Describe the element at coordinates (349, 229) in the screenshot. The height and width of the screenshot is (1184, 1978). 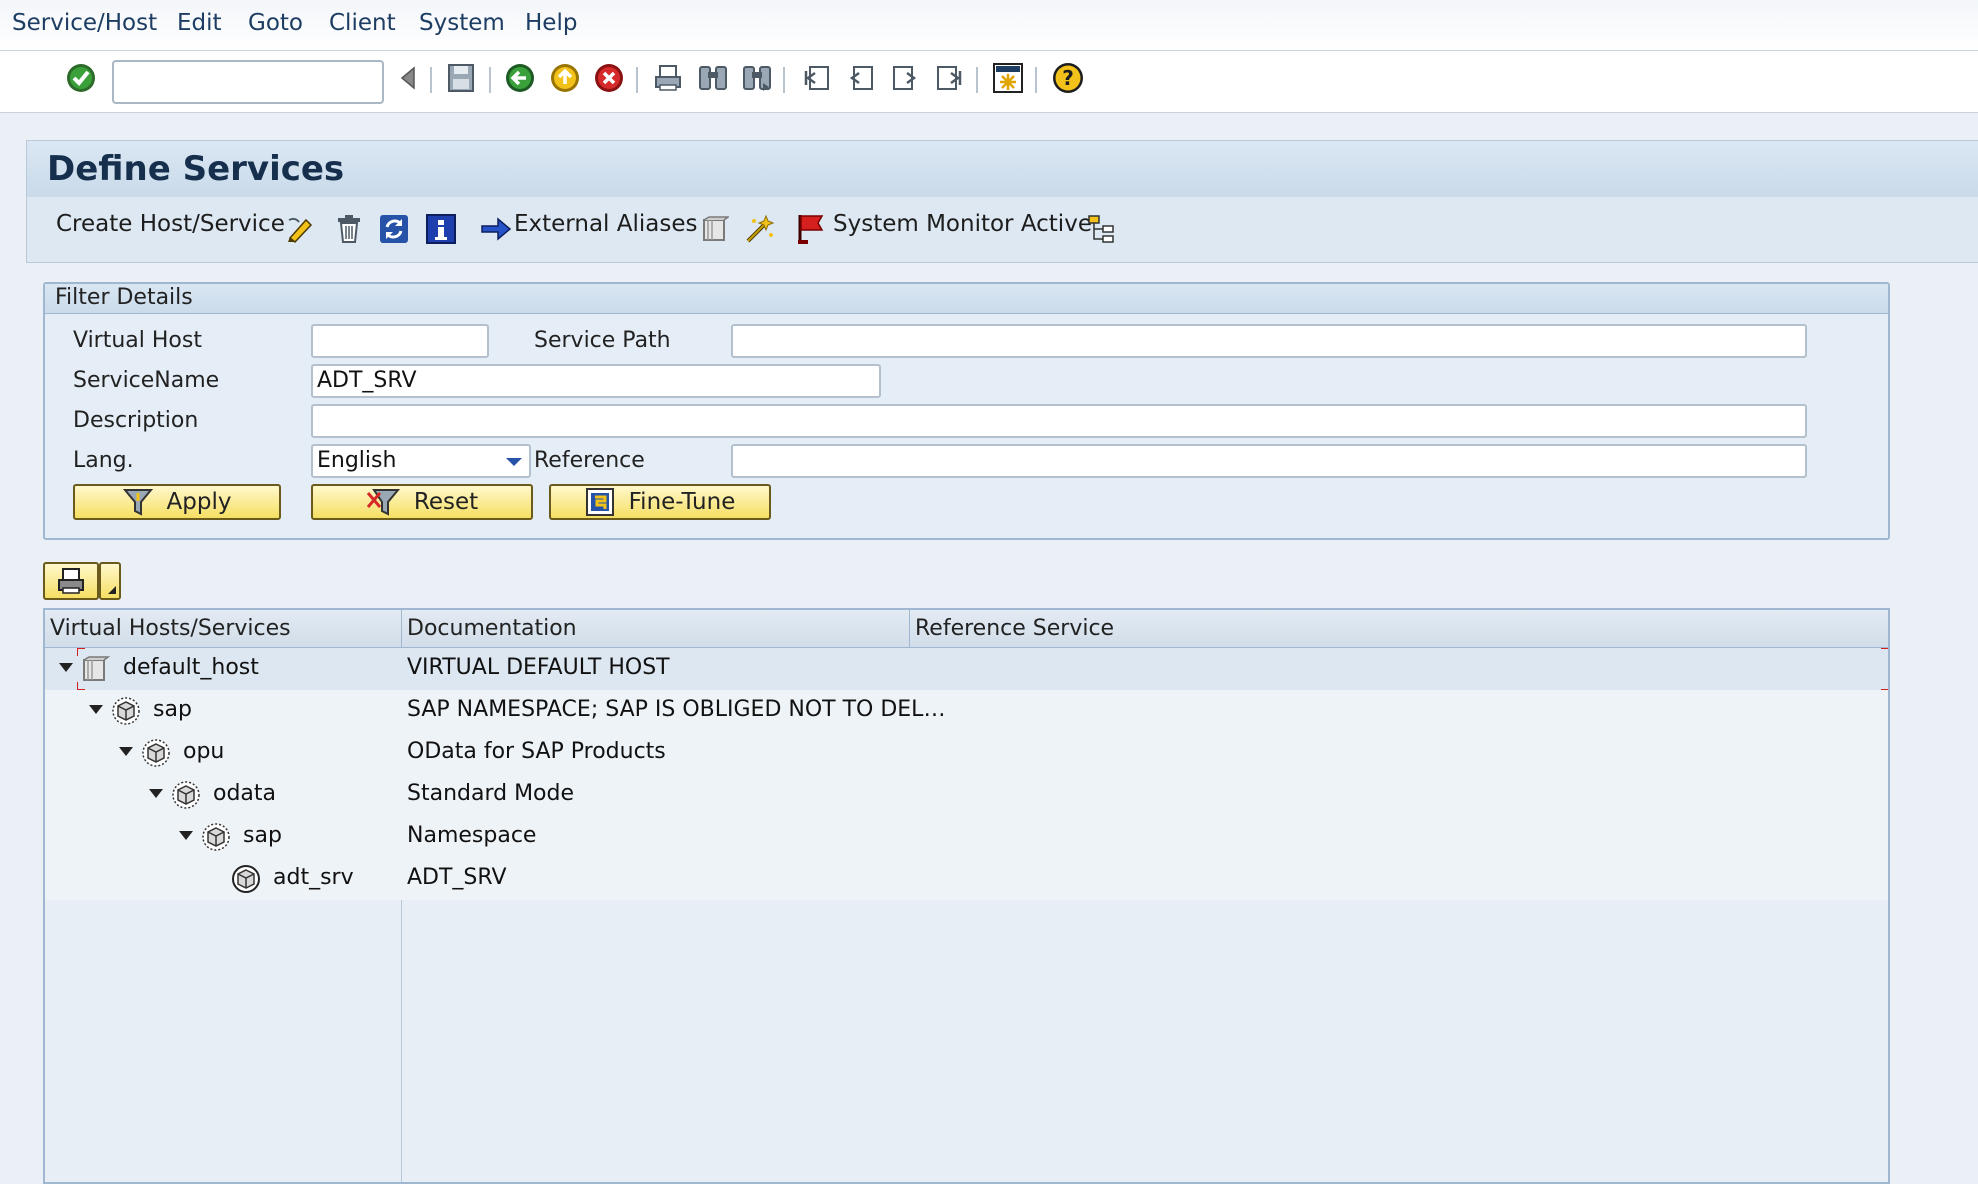
I see `delete-icon` at that location.